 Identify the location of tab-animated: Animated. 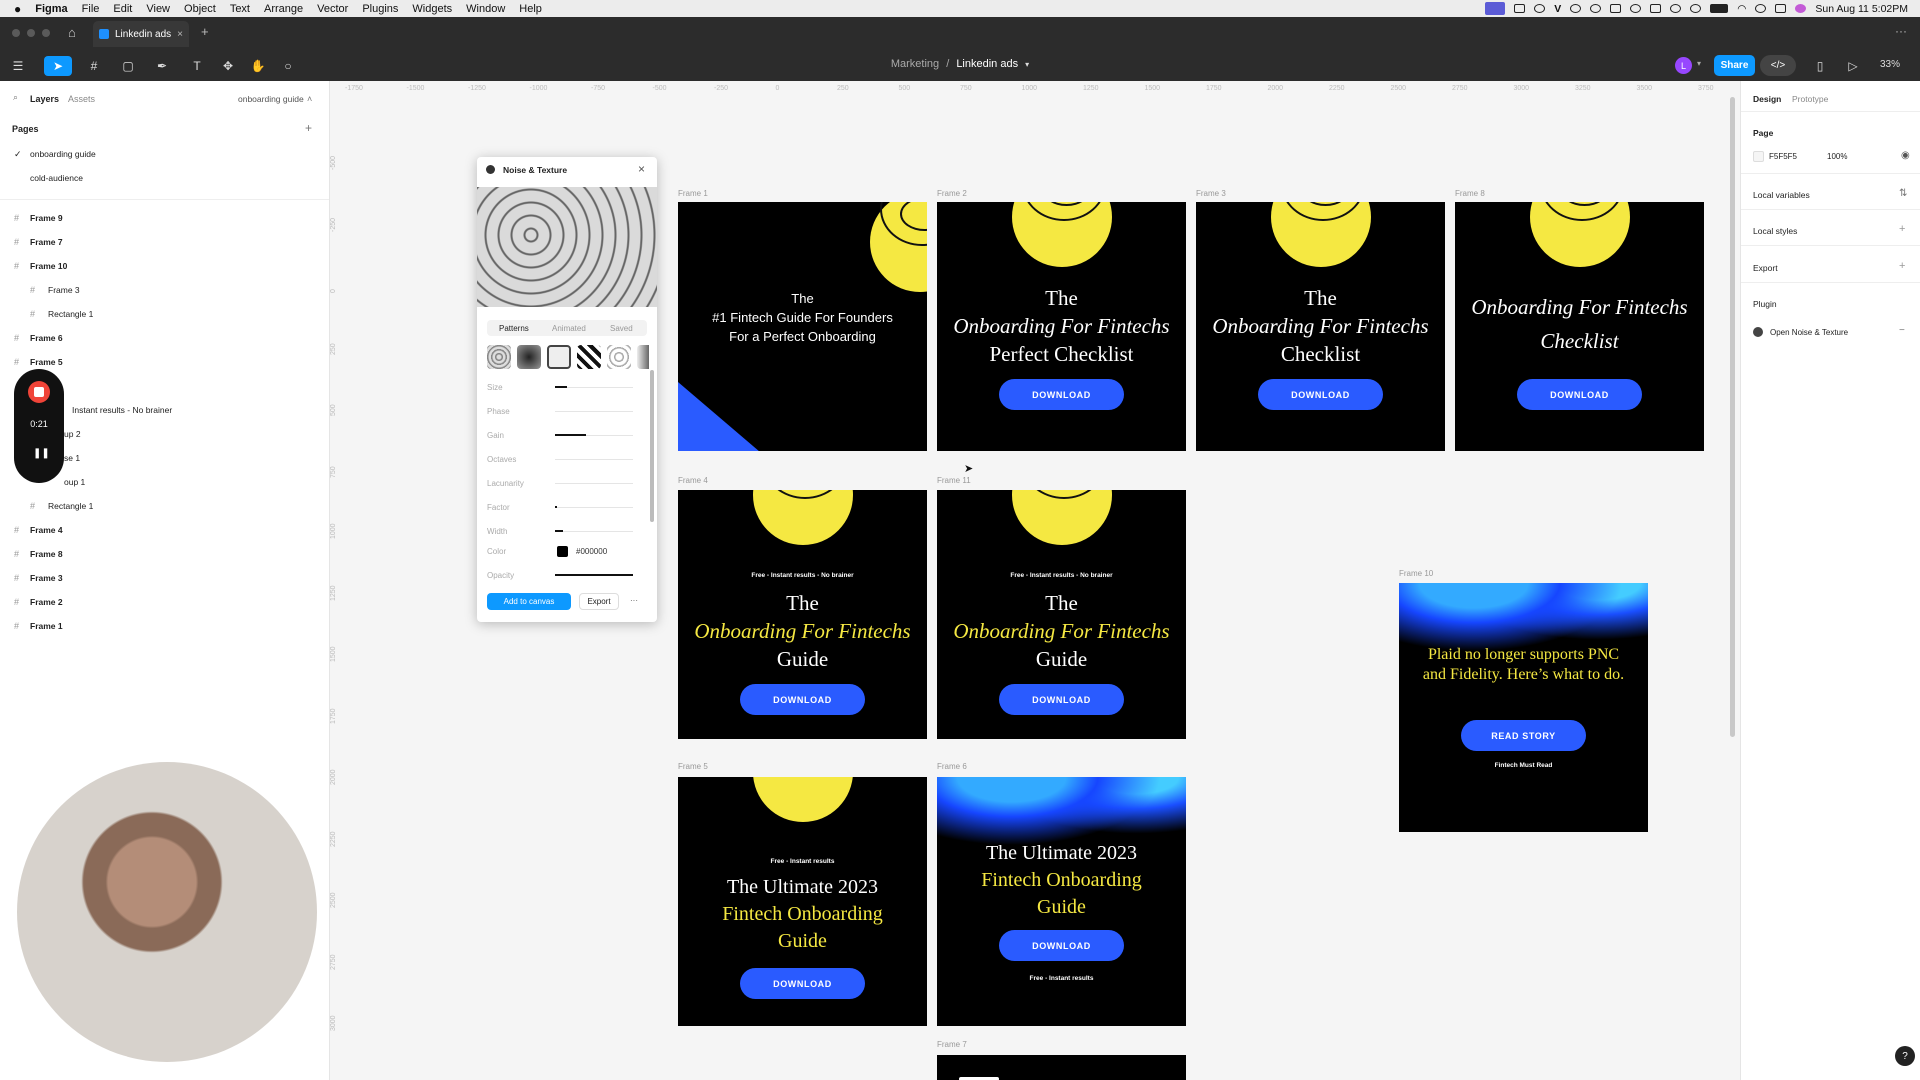
(569, 328).